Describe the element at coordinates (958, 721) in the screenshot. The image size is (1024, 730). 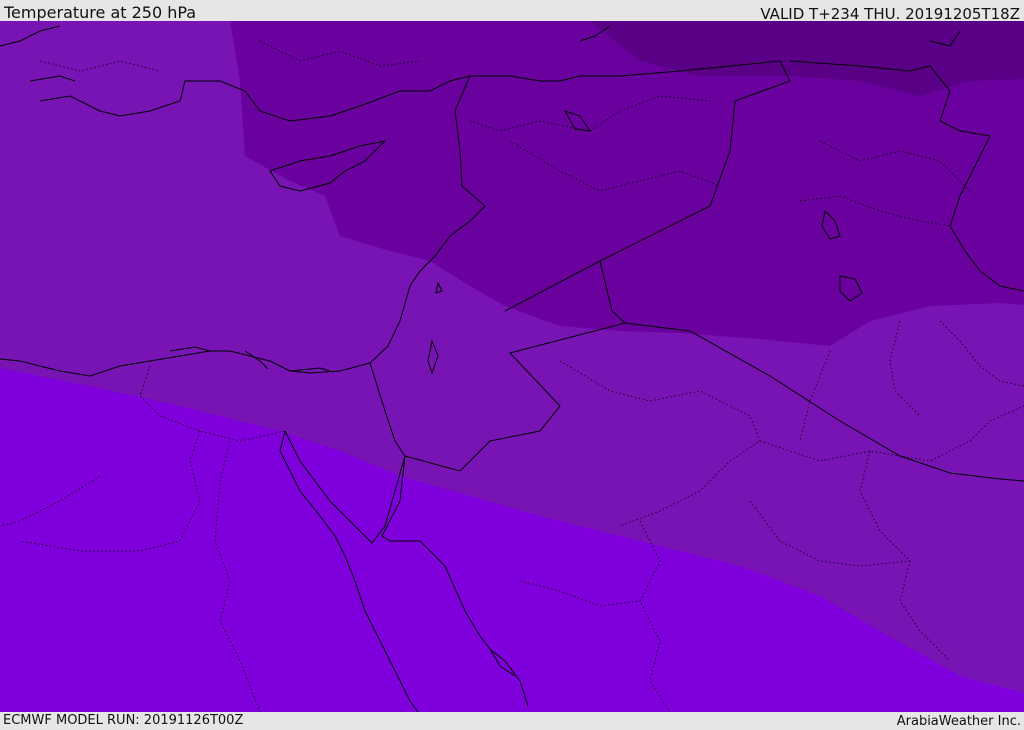
I see `credit-label: ArabiaWeather Inc.` at that location.